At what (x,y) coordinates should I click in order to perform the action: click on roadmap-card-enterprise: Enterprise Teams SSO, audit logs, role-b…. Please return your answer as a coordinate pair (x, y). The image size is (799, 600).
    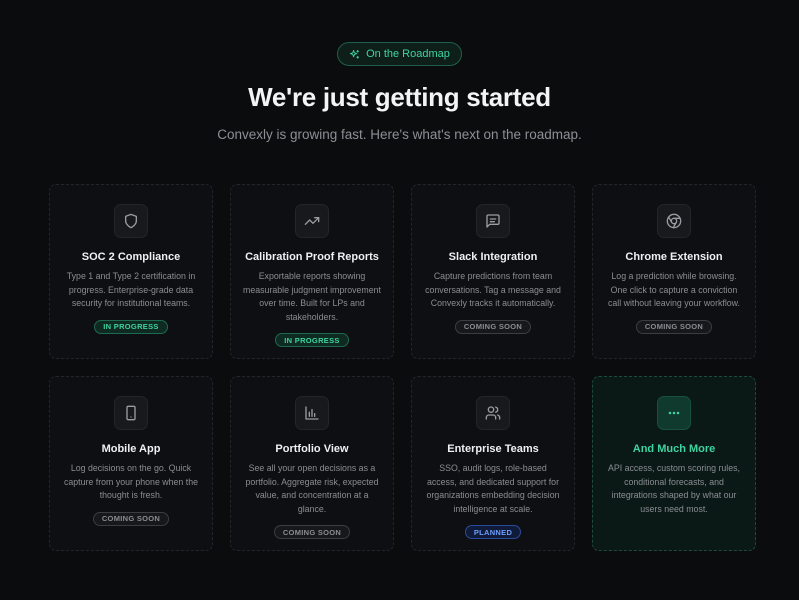
    Looking at the image, I should click on (493, 463).